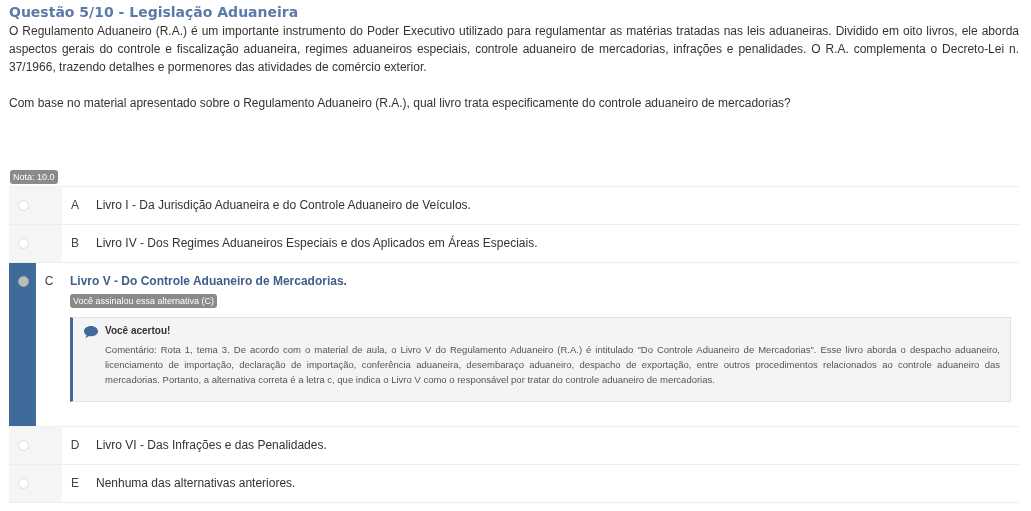 The image size is (1031, 511). I want to click on intro-paragraph: O Regulamento Aduaneiro (R.A.) é um importante instrumento do Poder Executivo utilizado para regulamentar as matérias tratadas nas leis aduaneiras. Dividido em oito livros, ele aborda aspectos gerais do controle e fiscalização aduaneira, regimes aduaneiros especiais, controle aduaneiro de mercadorias, infrações e penalidades. O R.A. complementa o Decreto-Lei n. 37/1966, trazendo detalhes e pormenores das atividades de comércio exterior., so click(514, 49).